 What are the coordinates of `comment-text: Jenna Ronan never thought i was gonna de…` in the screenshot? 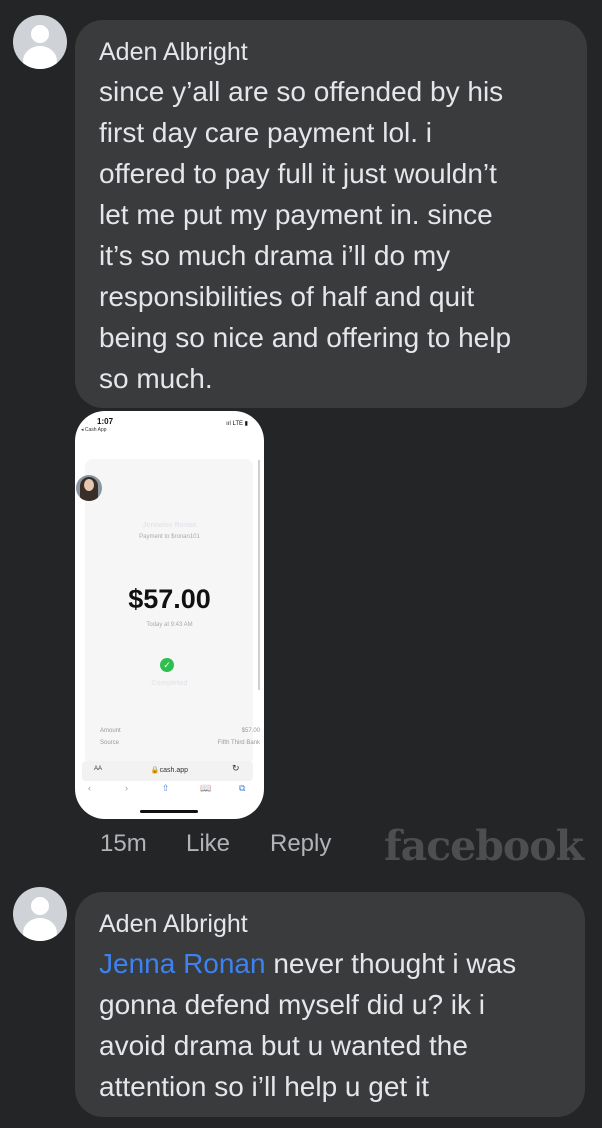 It's located at (331, 1025).